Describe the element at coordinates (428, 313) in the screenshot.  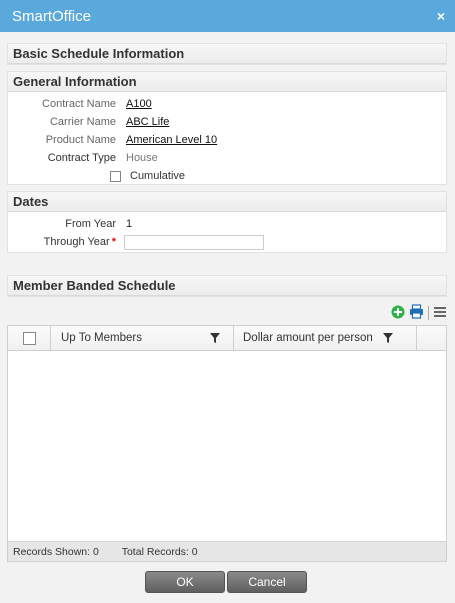
I see `toolbar-divider` at that location.